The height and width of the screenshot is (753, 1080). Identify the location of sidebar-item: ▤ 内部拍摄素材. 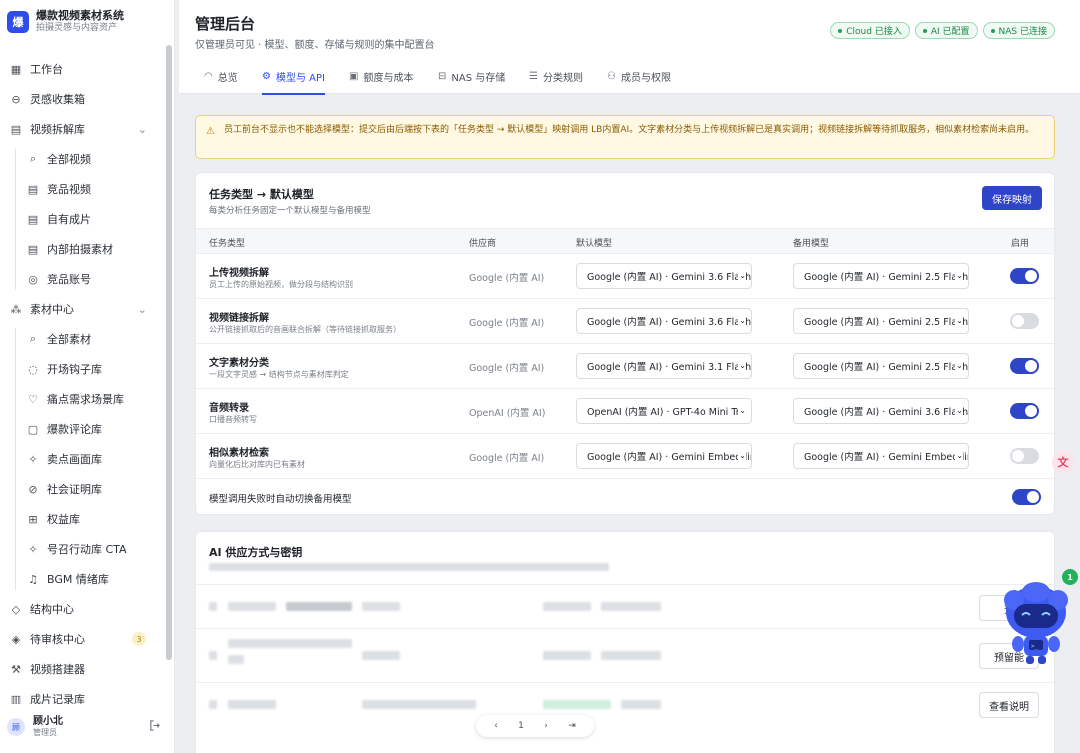
(81, 249).